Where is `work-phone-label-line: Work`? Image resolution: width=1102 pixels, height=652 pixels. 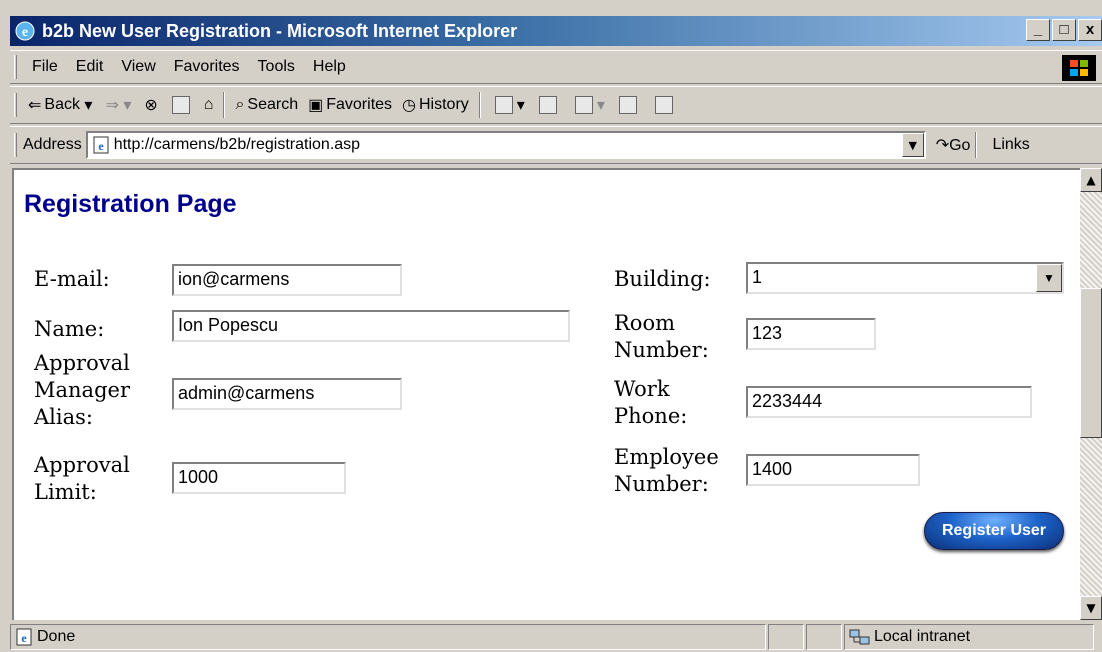
work-phone-label-line: Work is located at coordinates (642, 389).